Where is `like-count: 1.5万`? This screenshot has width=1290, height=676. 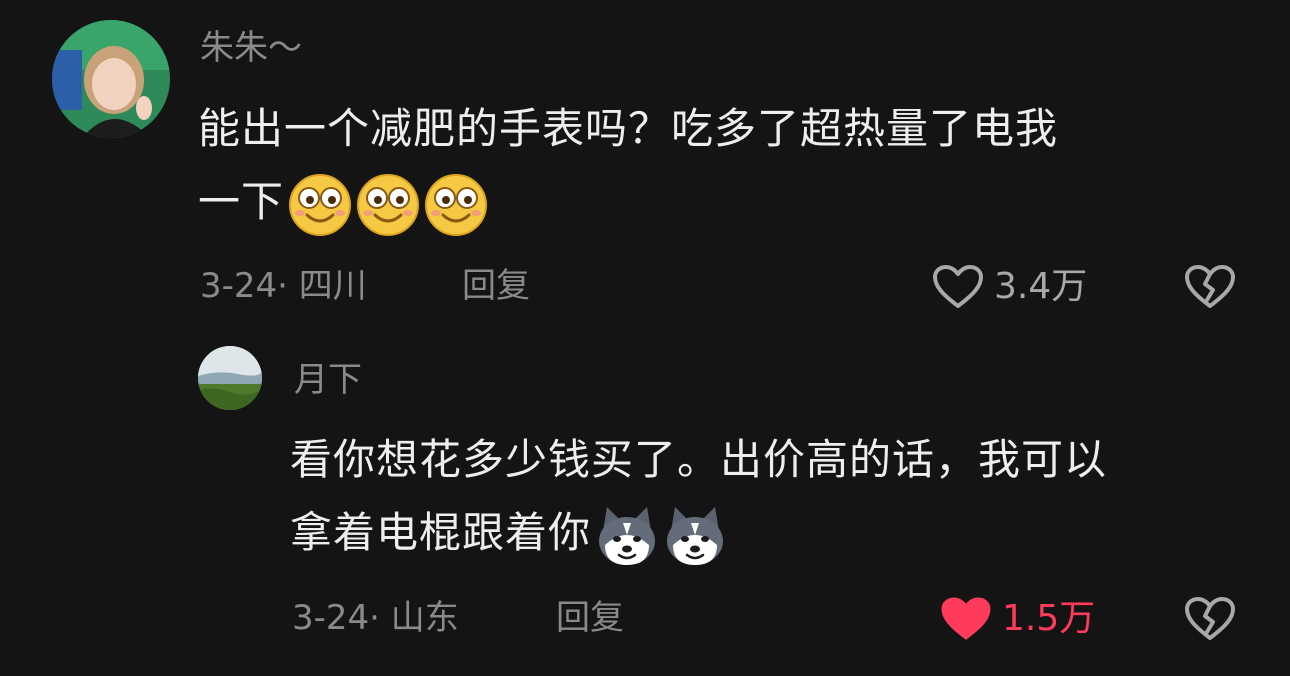 like-count: 1.5万 is located at coordinates (1049, 618).